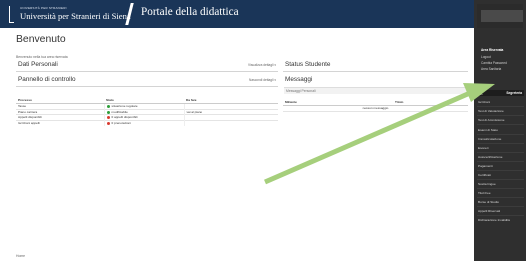  What do you see at coordinates (479, 92) in the screenshot?
I see `arrow-head` at bounding box center [479, 92].